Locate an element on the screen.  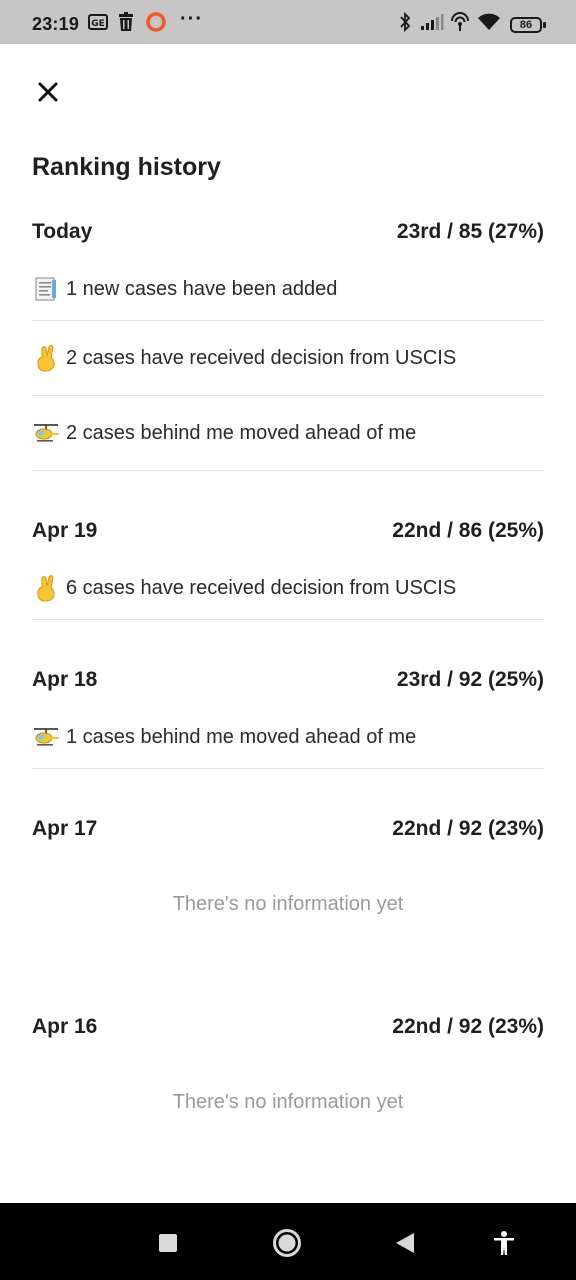
day-date: Today is located at coordinates (62, 231).